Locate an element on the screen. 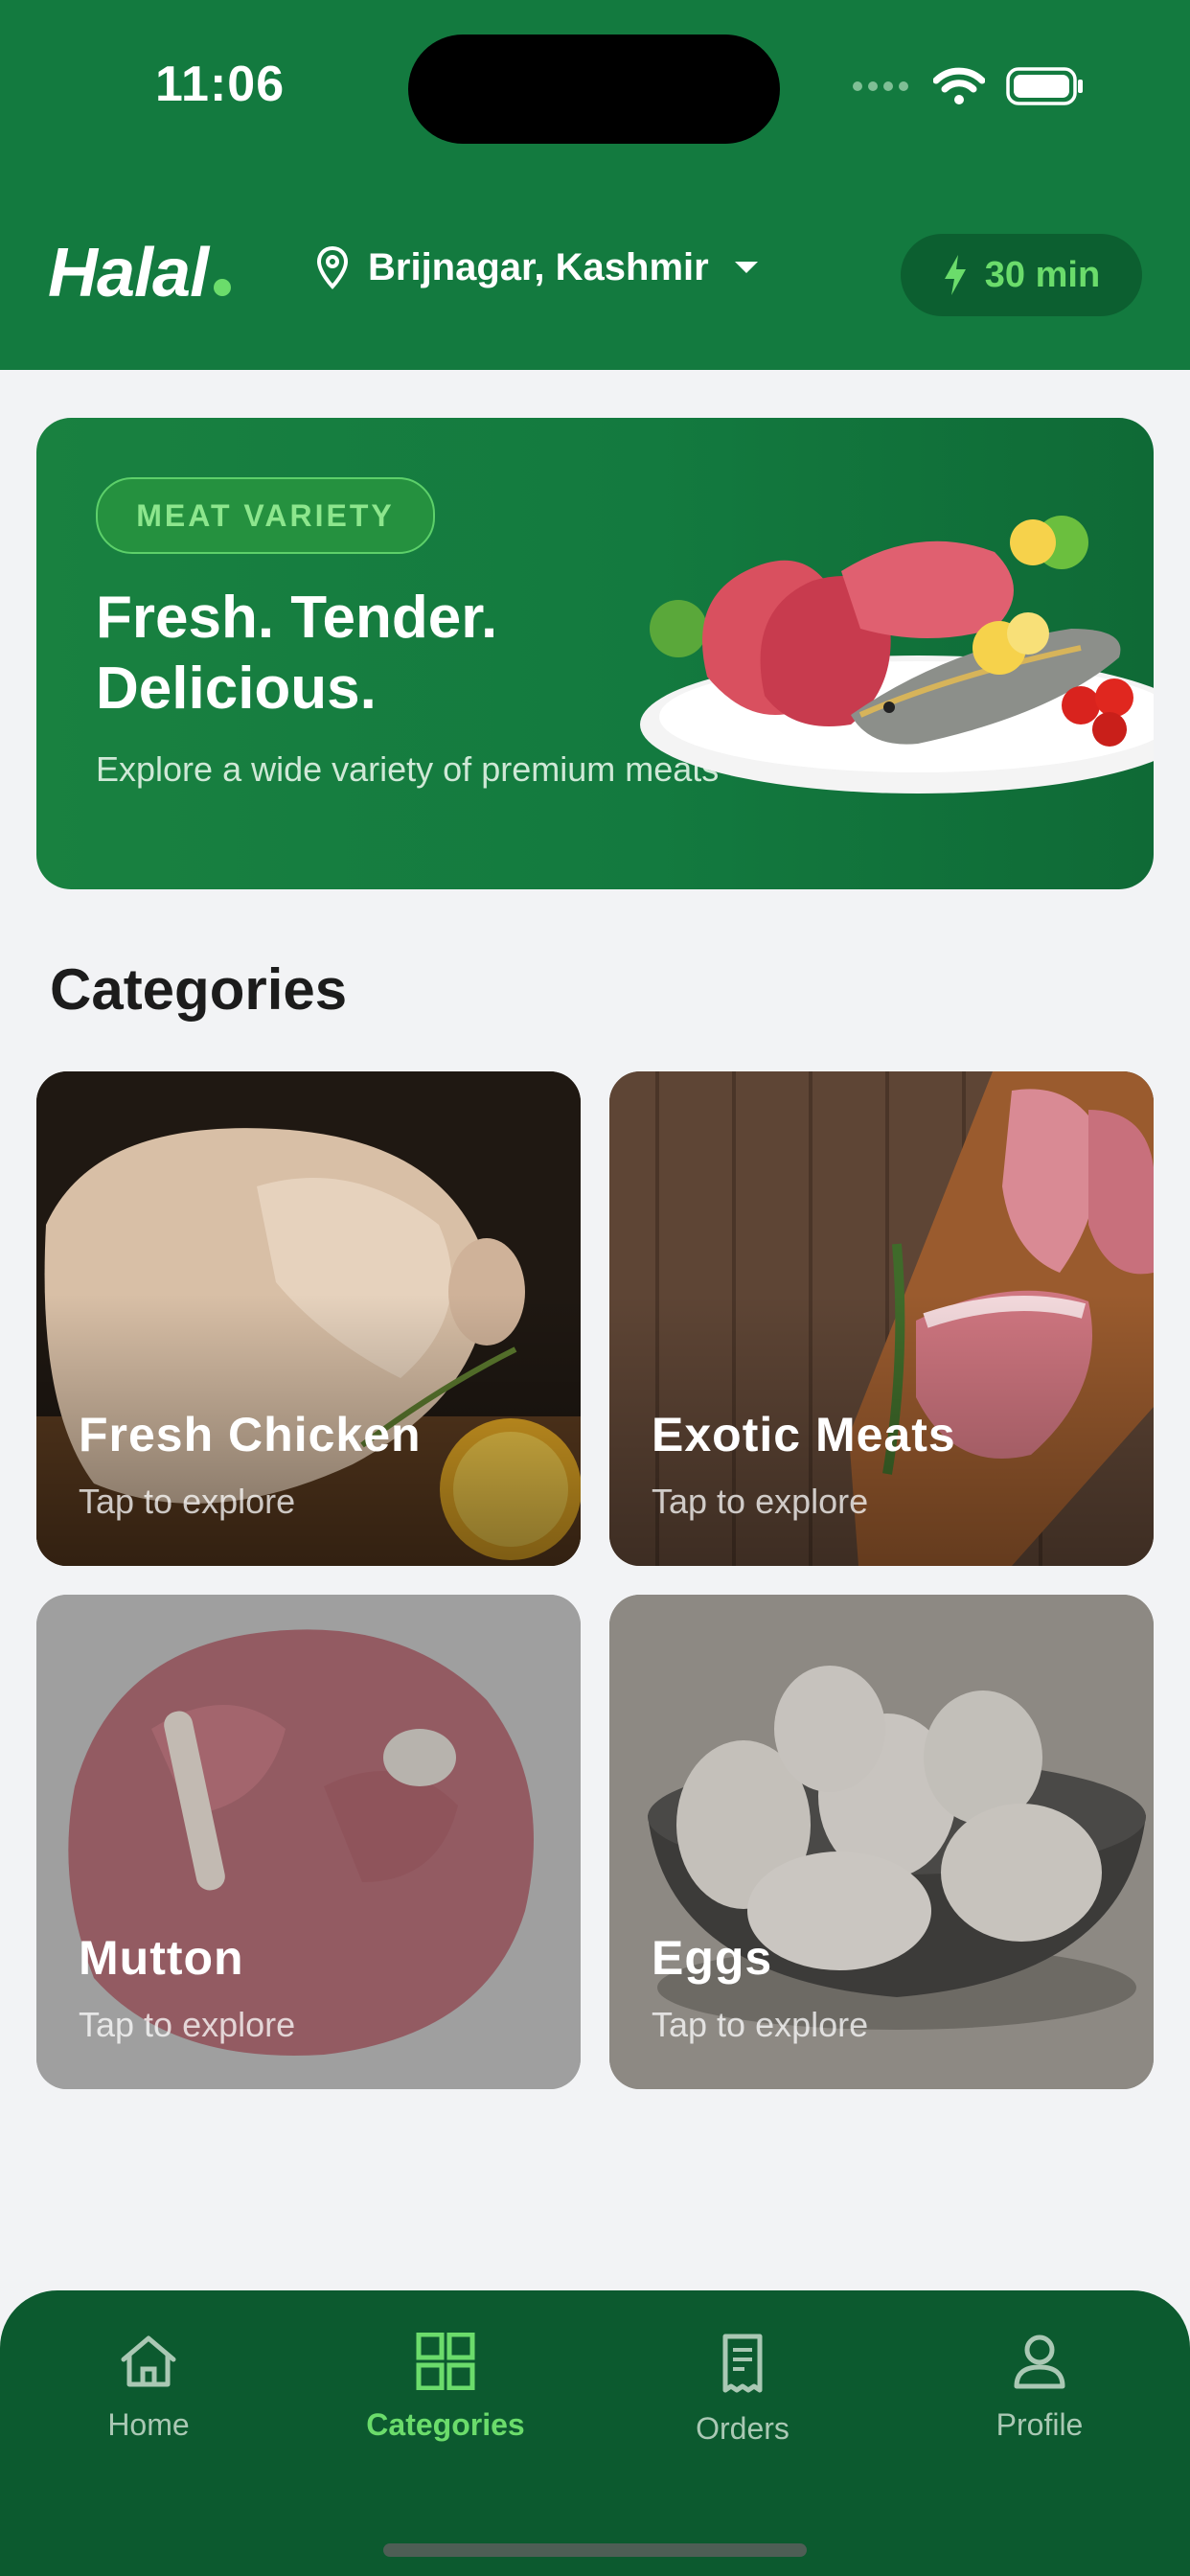  meat-platter-image is located at coordinates (897, 655).